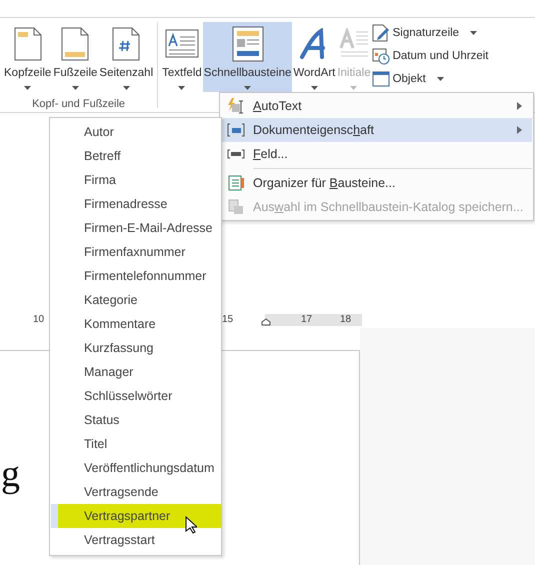 The width and height of the screenshot is (535, 565). I want to click on ruler-number: 10, so click(38, 320).